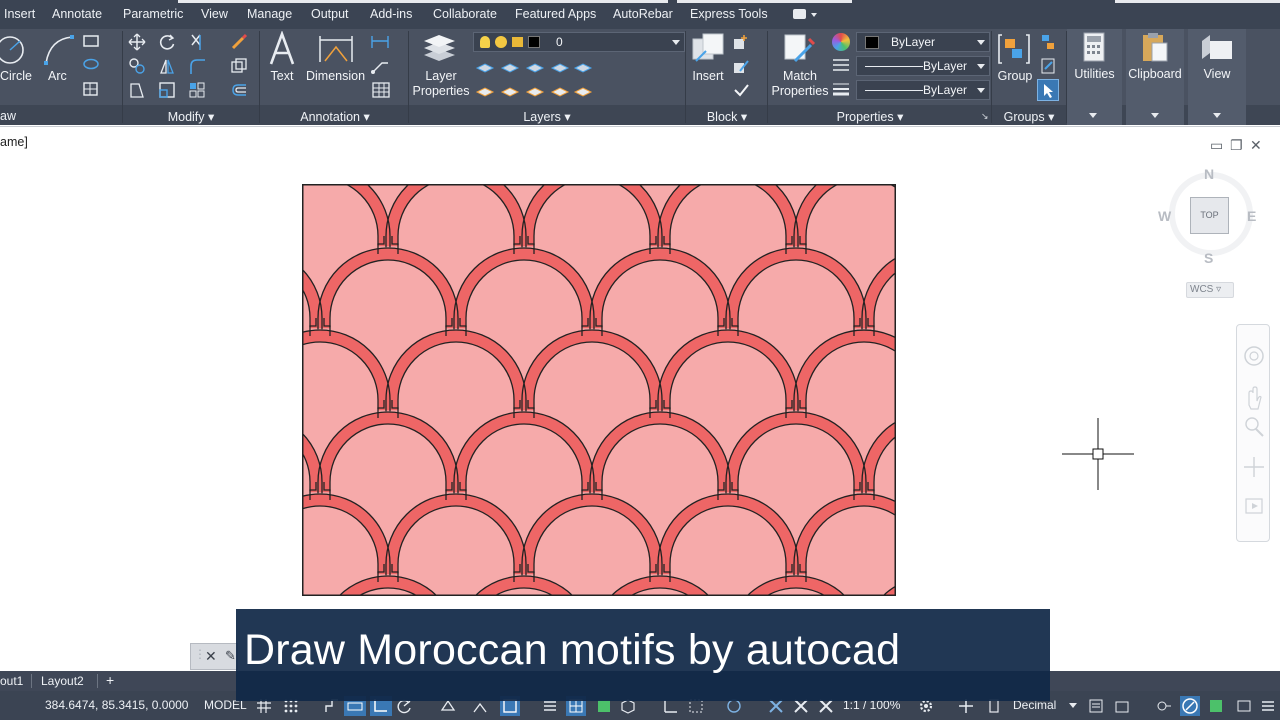 The height and width of the screenshot is (720, 1280). What do you see at coordinates (57, 76) in the screenshot?
I see `arc-button: Arc` at bounding box center [57, 76].